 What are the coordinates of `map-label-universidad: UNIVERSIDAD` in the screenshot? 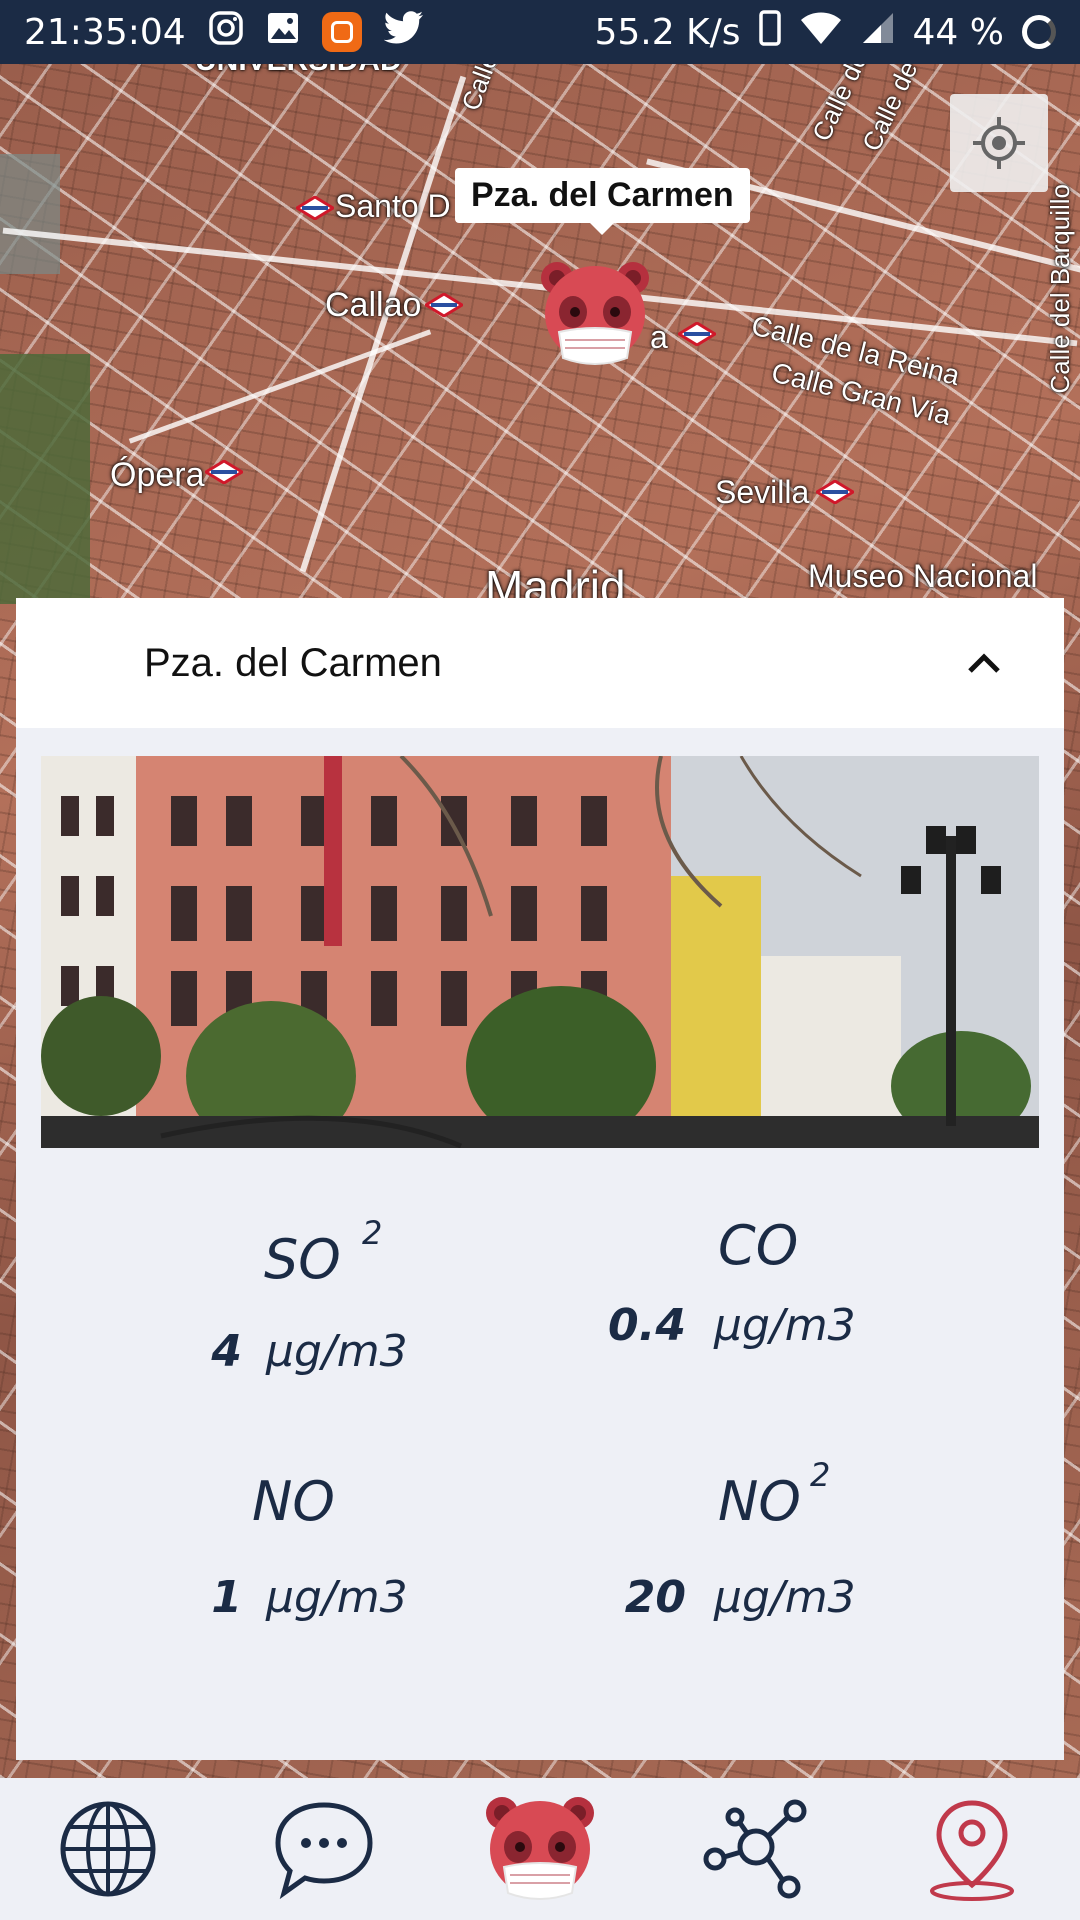 It's located at (298, 71).